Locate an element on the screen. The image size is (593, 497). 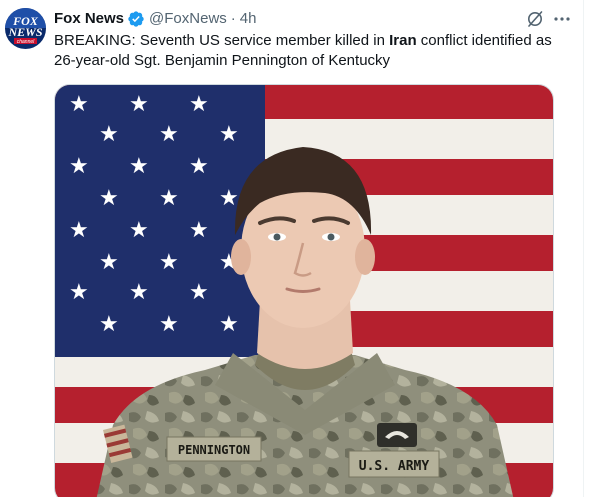
avatar-logo-line3: channel is located at coordinates (26, 42).